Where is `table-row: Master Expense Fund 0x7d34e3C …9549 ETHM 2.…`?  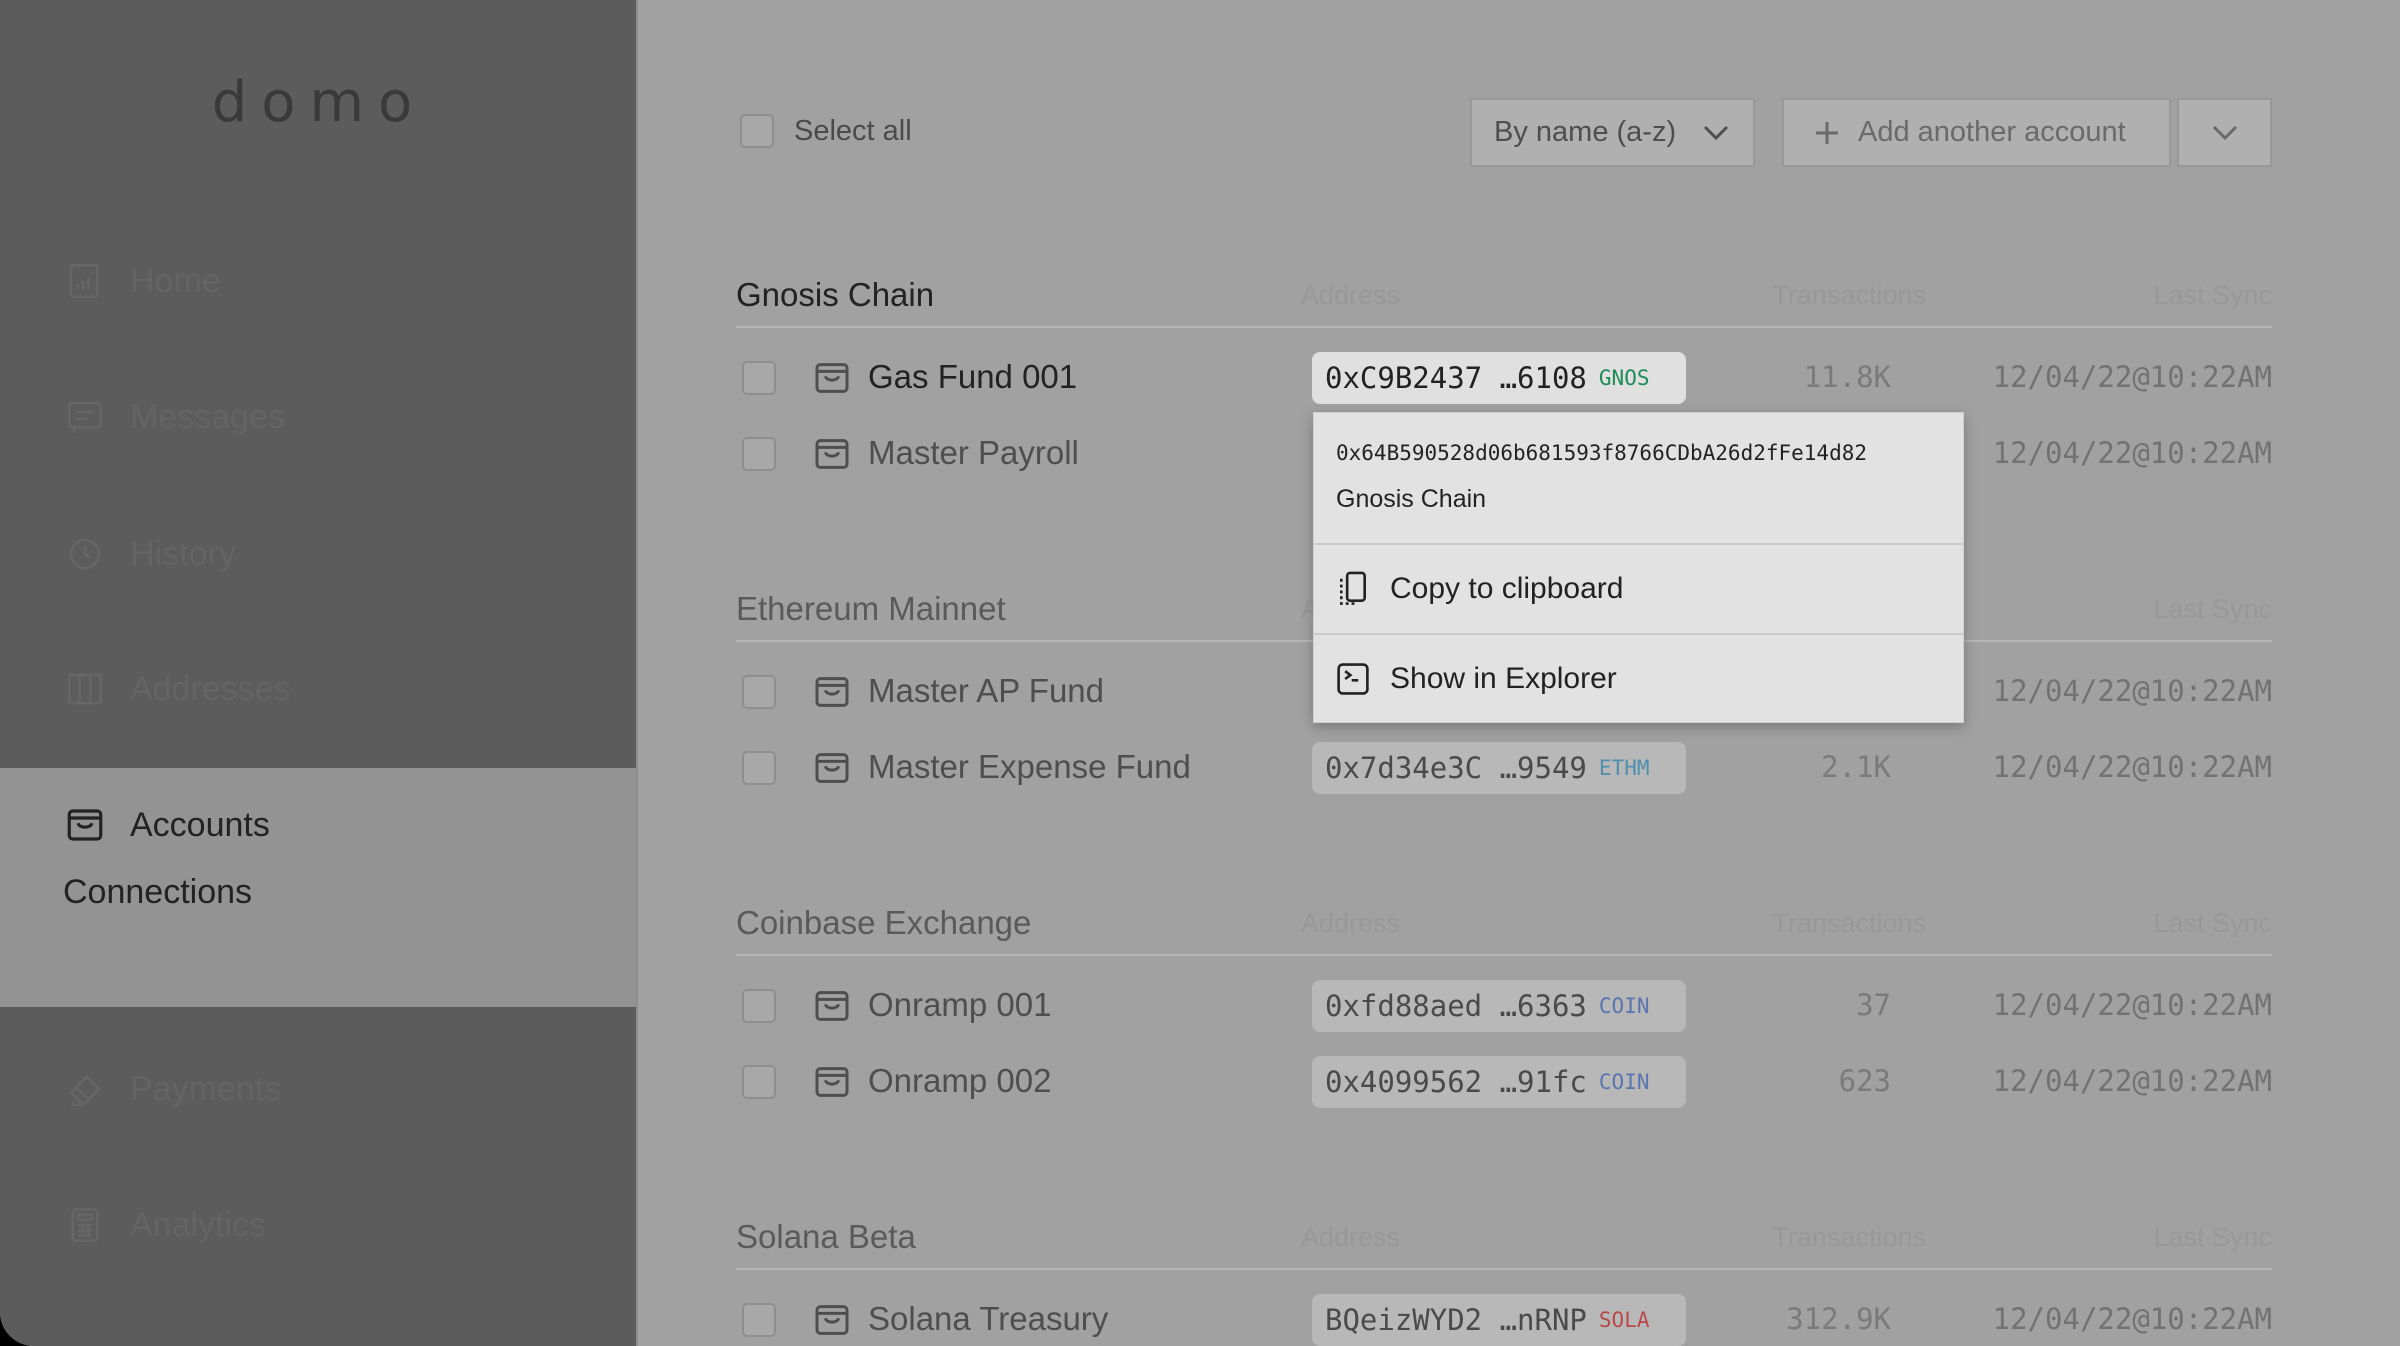
table-row: Master Expense Fund 0x7d34e3C …9549 ETHM 2.… is located at coordinates (1504, 768).